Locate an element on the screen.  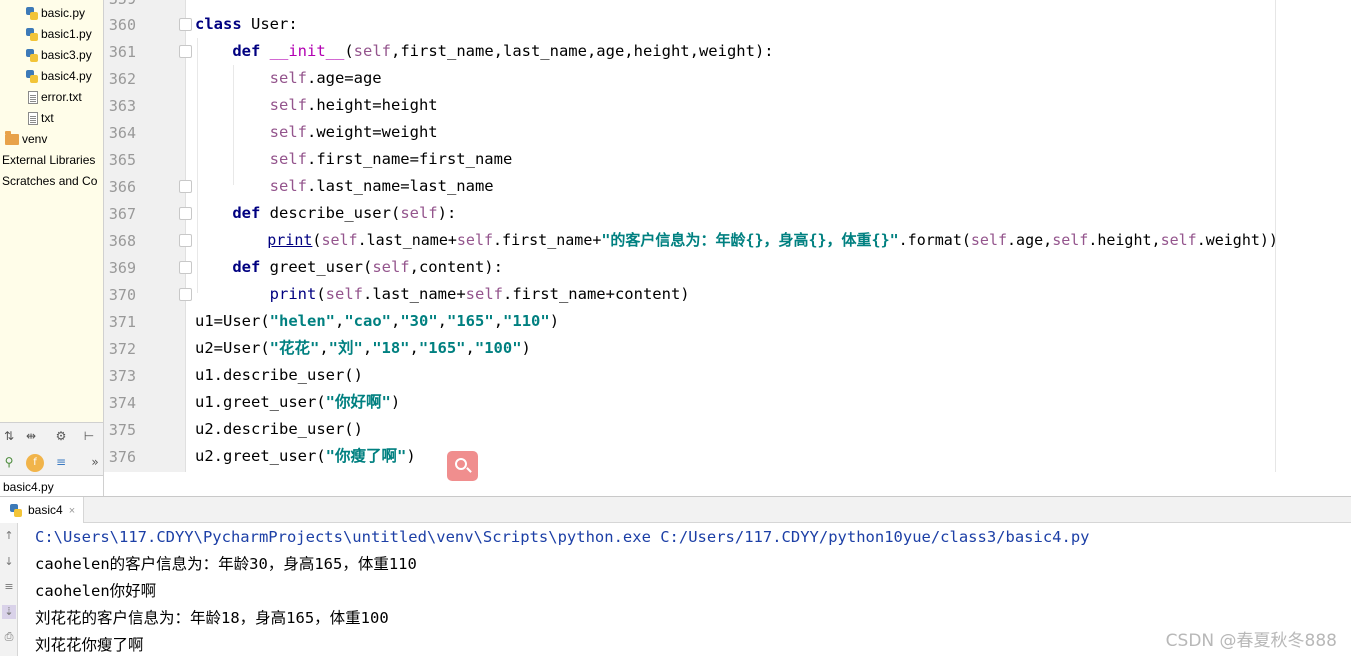
line-number: 361 is located at coordinates (122, 52).